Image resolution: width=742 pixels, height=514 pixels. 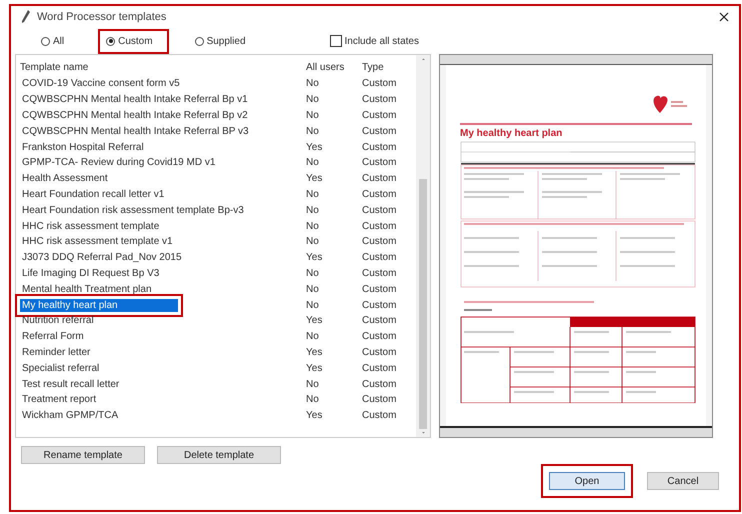 I want to click on template-name: Treatment report, so click(x=59, y=399).